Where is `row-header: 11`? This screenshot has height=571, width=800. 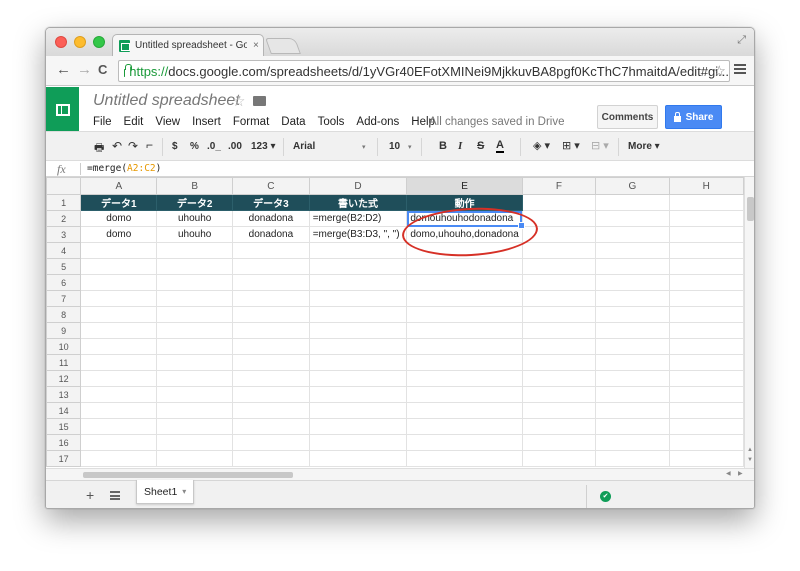
row-header: 11 is located at coordinates (64, 362).